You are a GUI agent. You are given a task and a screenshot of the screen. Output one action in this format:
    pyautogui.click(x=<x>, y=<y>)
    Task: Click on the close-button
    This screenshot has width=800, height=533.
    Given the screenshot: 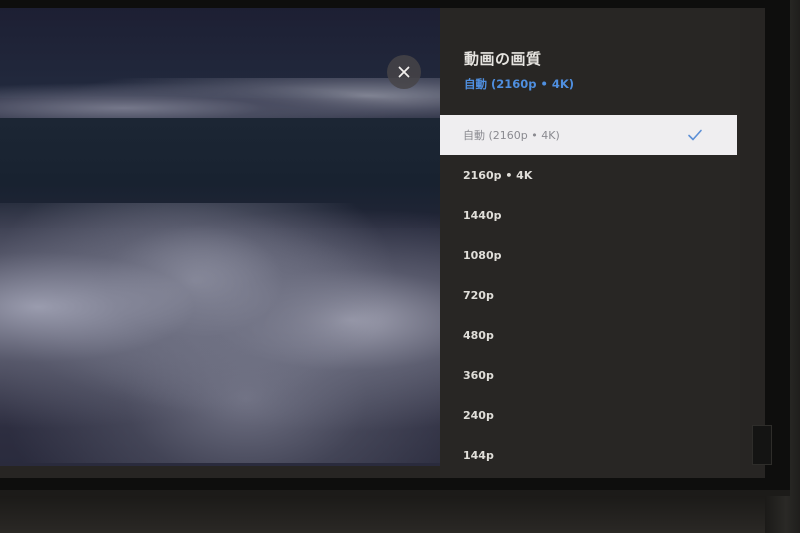 What is the action you would take?
    pyautogui.click(x=404, y=72)
    